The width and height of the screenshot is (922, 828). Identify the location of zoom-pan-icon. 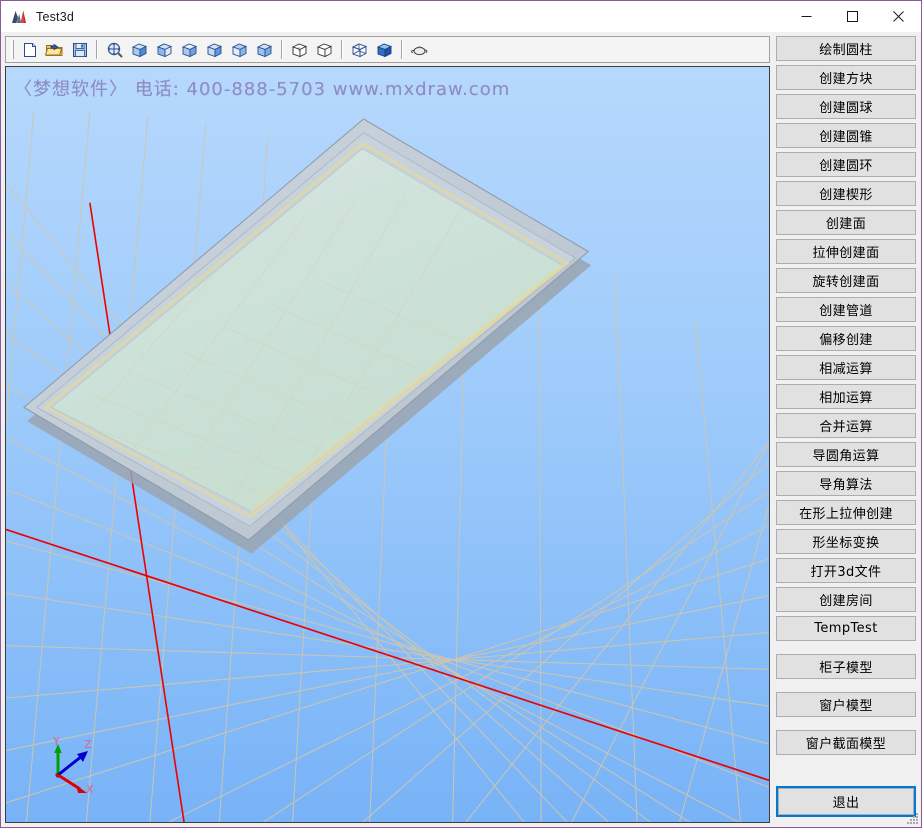
(114, 49).